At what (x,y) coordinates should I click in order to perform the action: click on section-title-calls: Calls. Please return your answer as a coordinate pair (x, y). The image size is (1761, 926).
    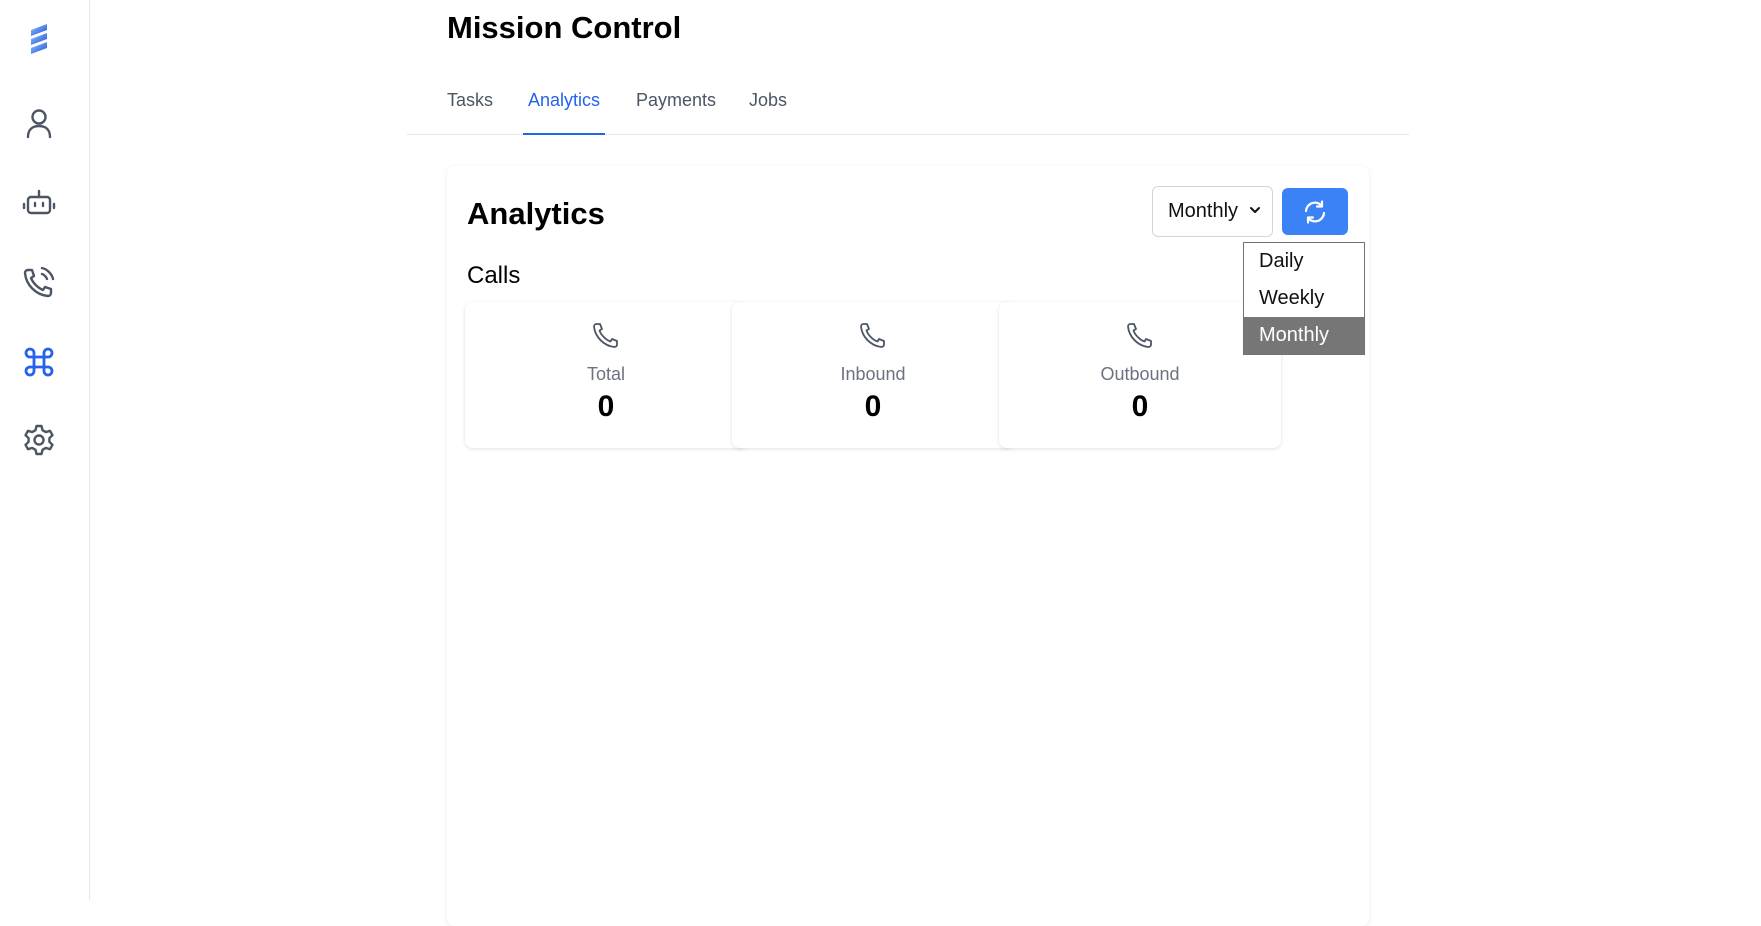
    Looking at the image, I should click on (494, 275).